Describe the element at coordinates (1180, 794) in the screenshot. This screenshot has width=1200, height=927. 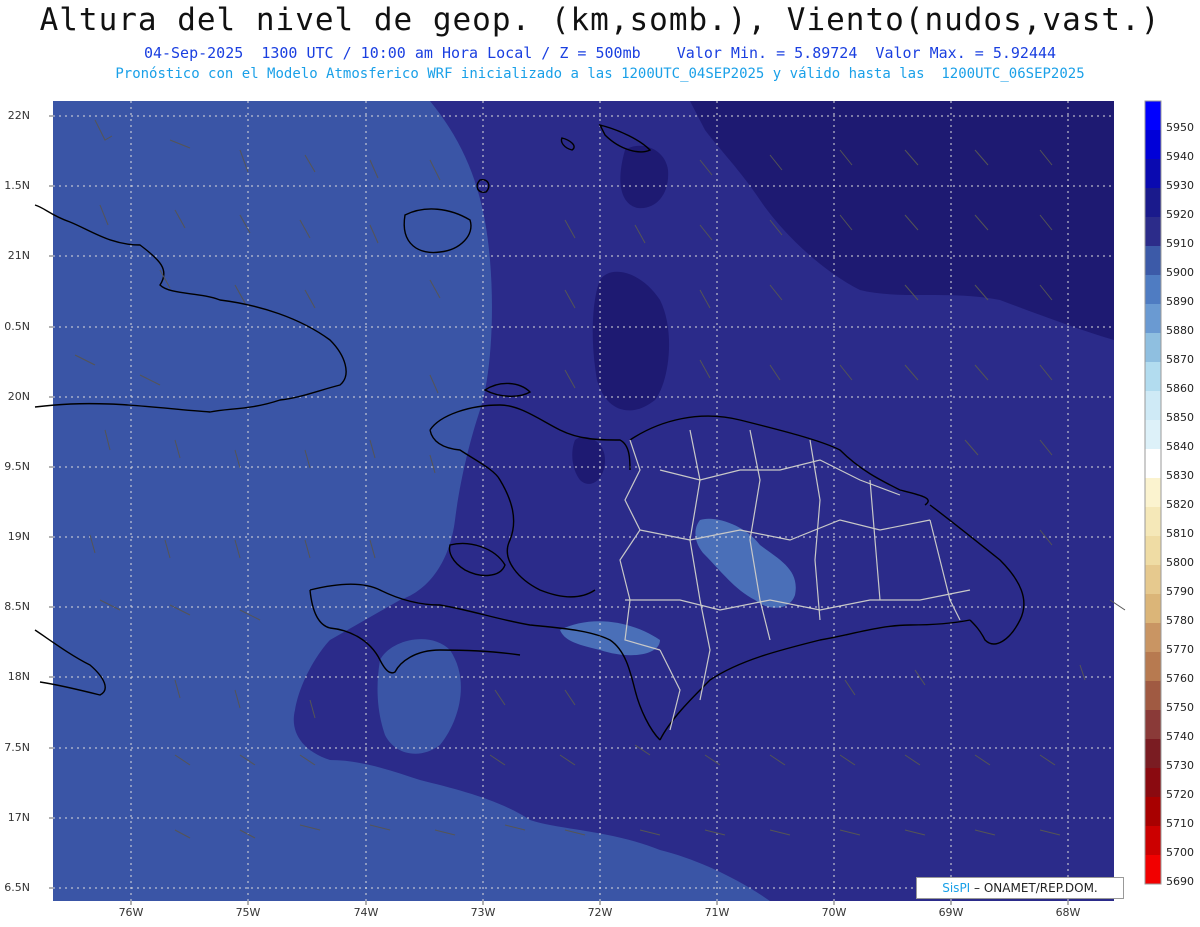
I see `colorbar-label: 5720` at that location.